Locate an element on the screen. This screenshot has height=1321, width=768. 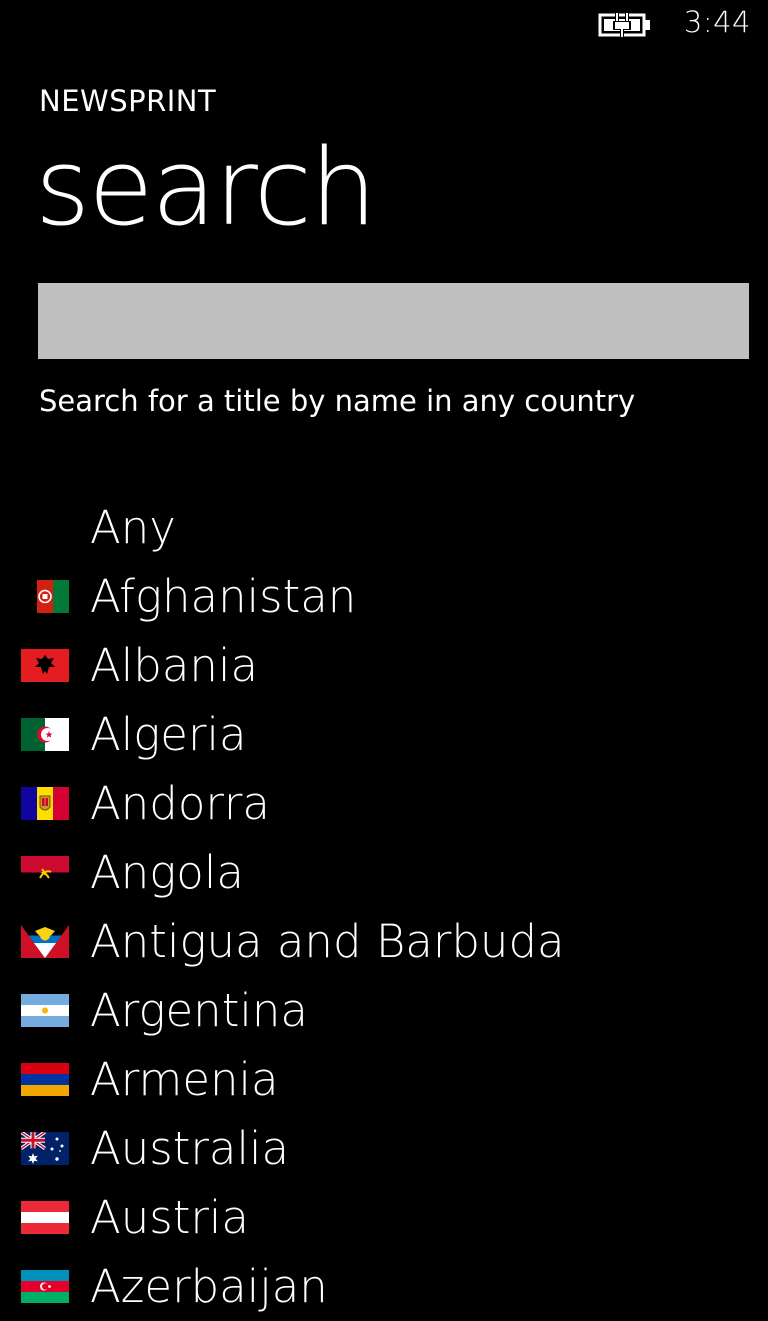
search-input is located at coordinates (393, 321).